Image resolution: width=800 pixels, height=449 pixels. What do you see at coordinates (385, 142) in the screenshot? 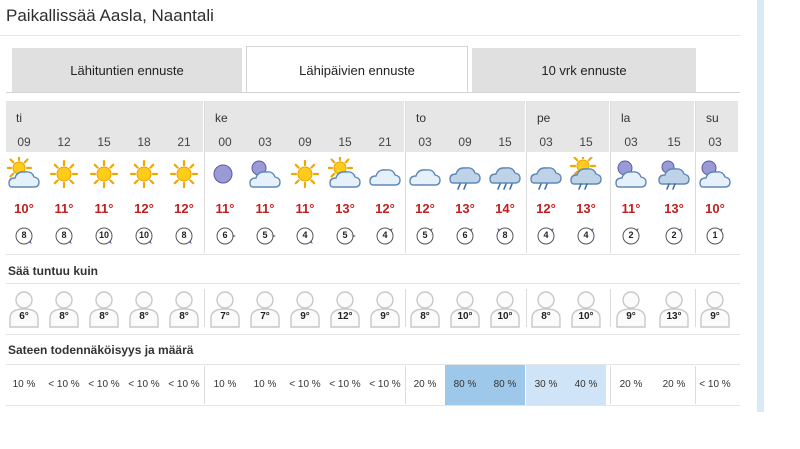
I see `hour-label: 21` at bounding box center [385, 142].